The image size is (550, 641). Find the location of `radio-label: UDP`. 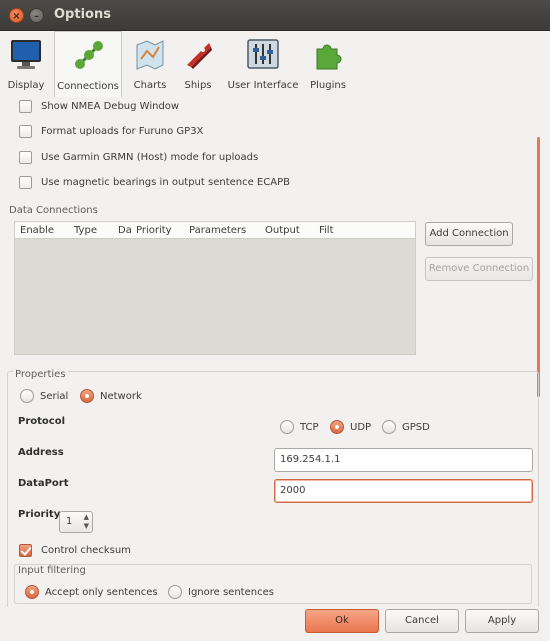

radio-label: UDP is located at coordinates (361, 427).